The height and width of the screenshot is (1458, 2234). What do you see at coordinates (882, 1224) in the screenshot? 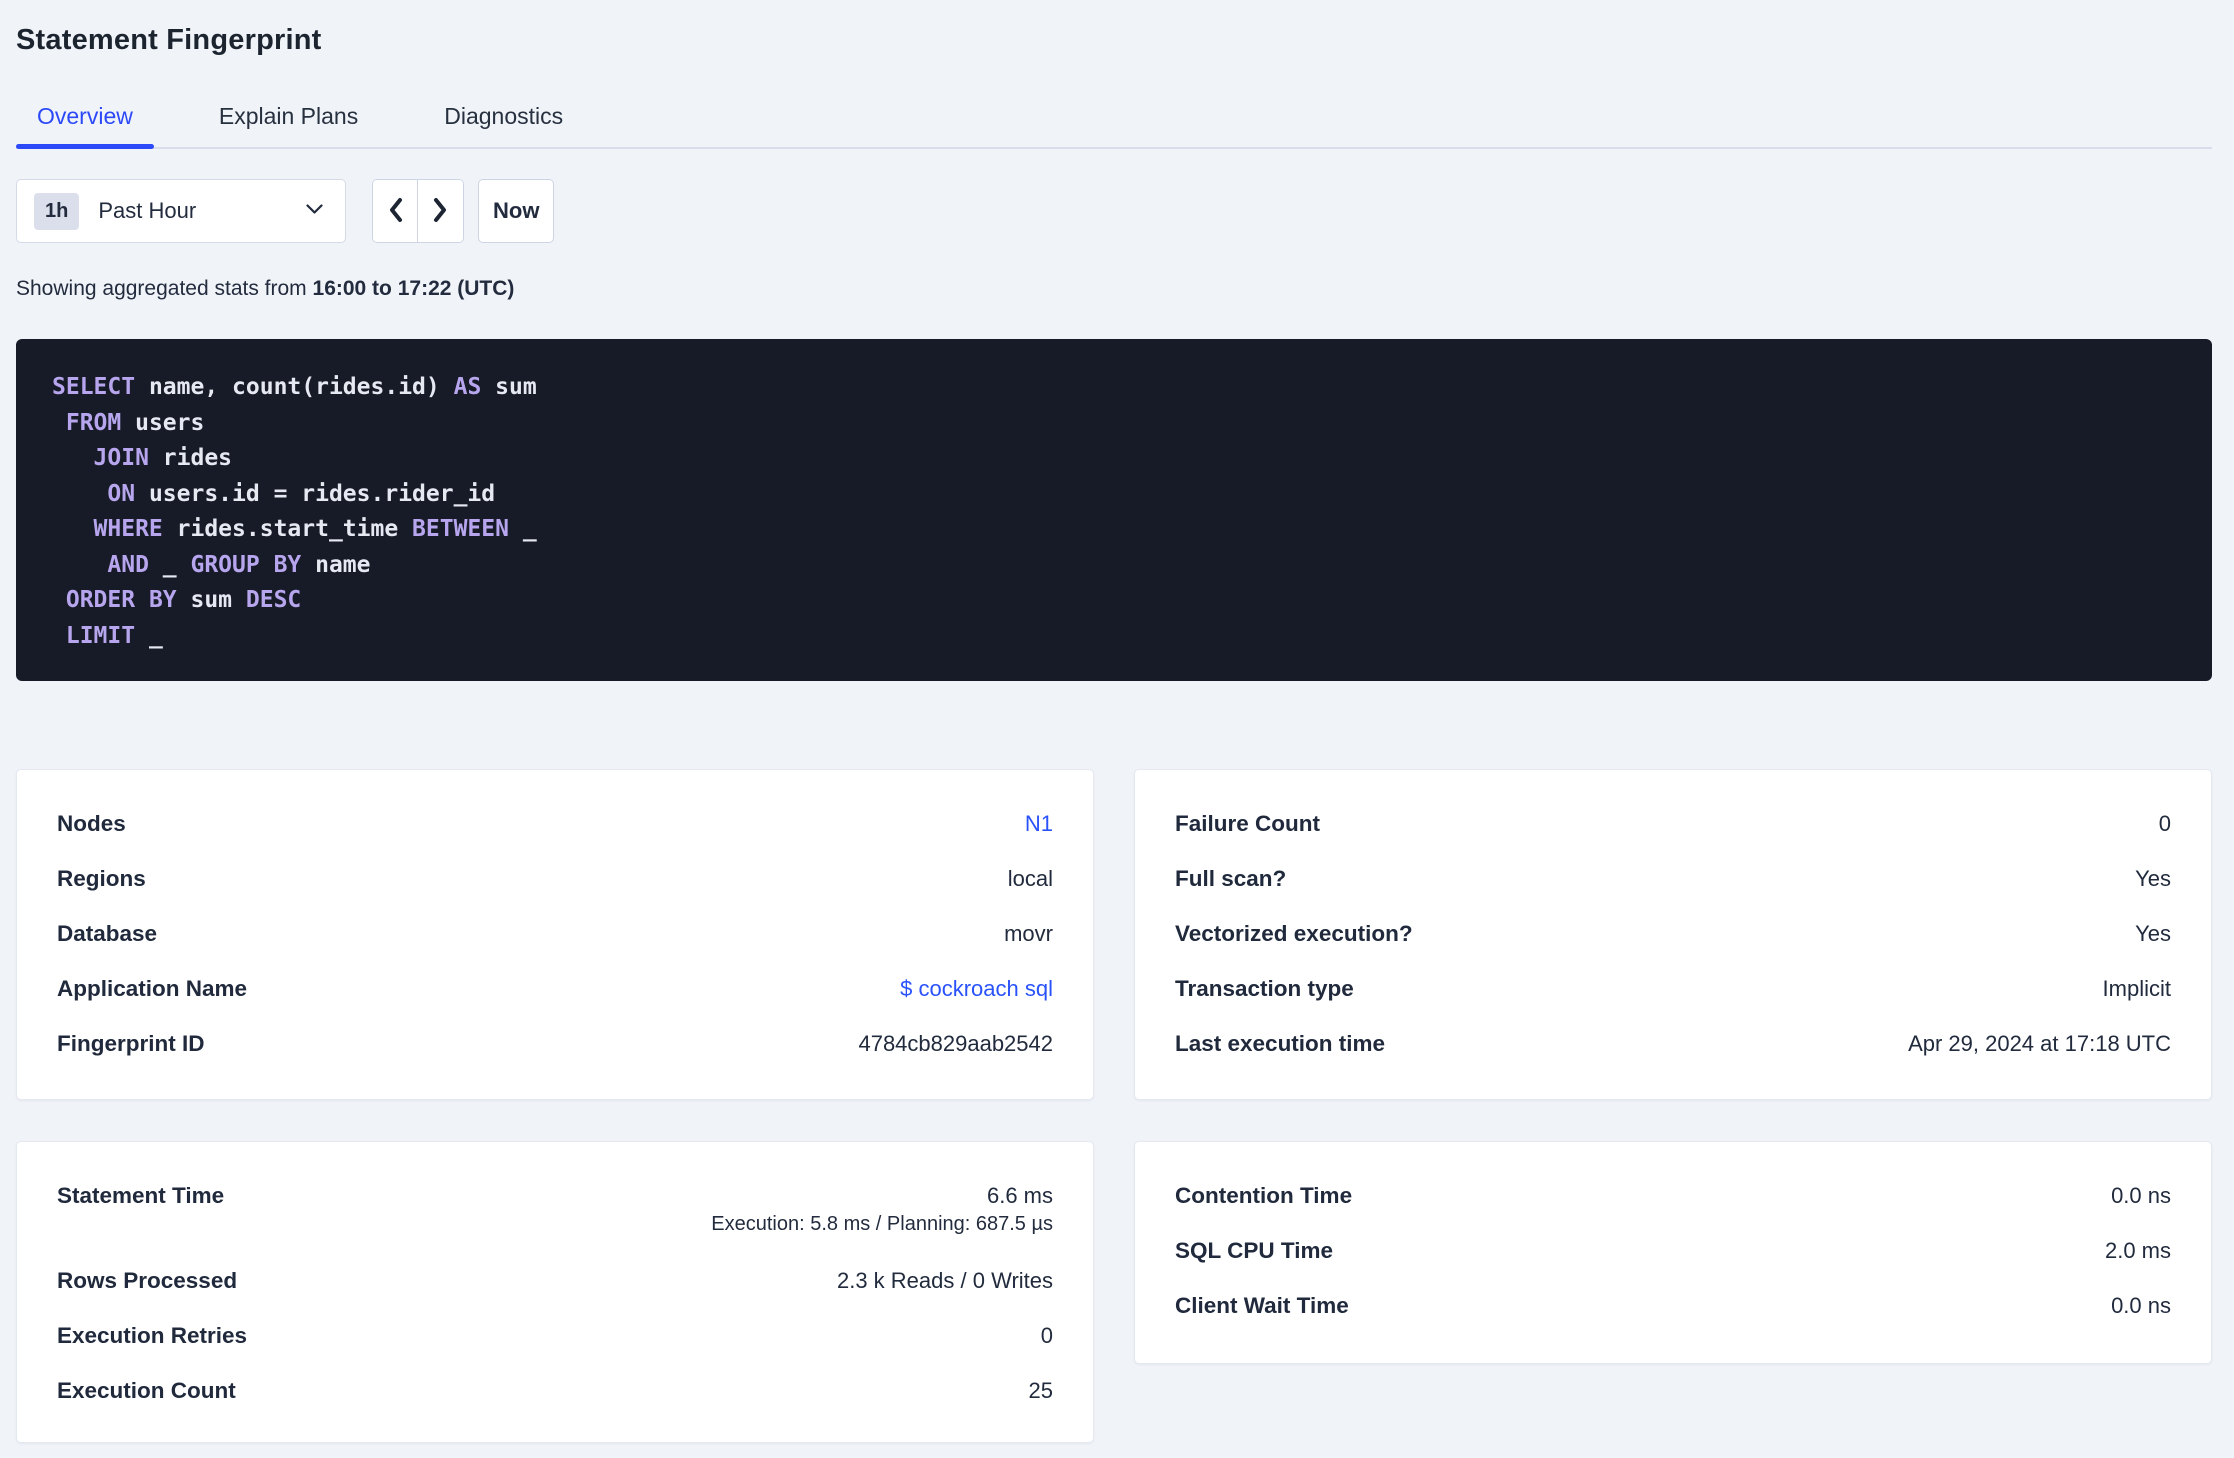
I see `summary-value-subtext: Execution: 5.8 ms / Planning: 687.5 µs` at bounding box center [882, 1224].